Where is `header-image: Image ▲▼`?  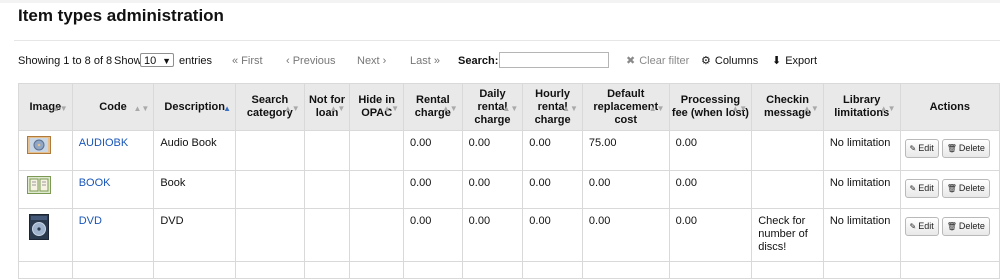 header-image: Image ▲▼ is located at coordinates (45, 107).